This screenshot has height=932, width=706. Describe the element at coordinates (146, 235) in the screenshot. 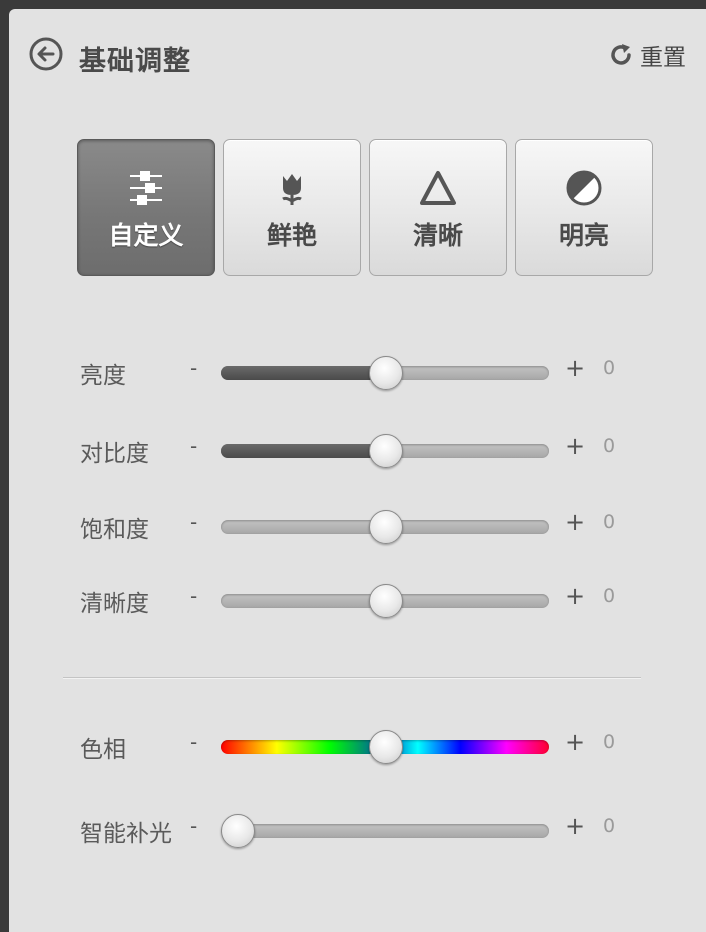

I see `preset-label: 自定义` at that location.